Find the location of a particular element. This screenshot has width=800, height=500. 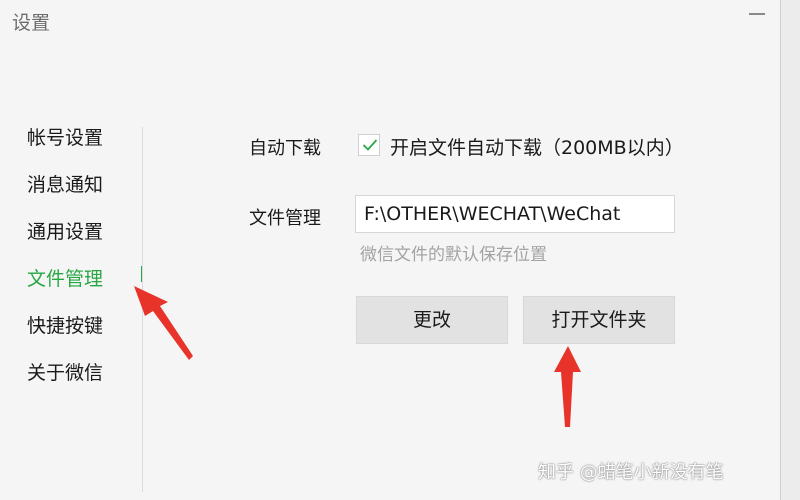

red-arrow-icon is located at coordinates (567, 386).